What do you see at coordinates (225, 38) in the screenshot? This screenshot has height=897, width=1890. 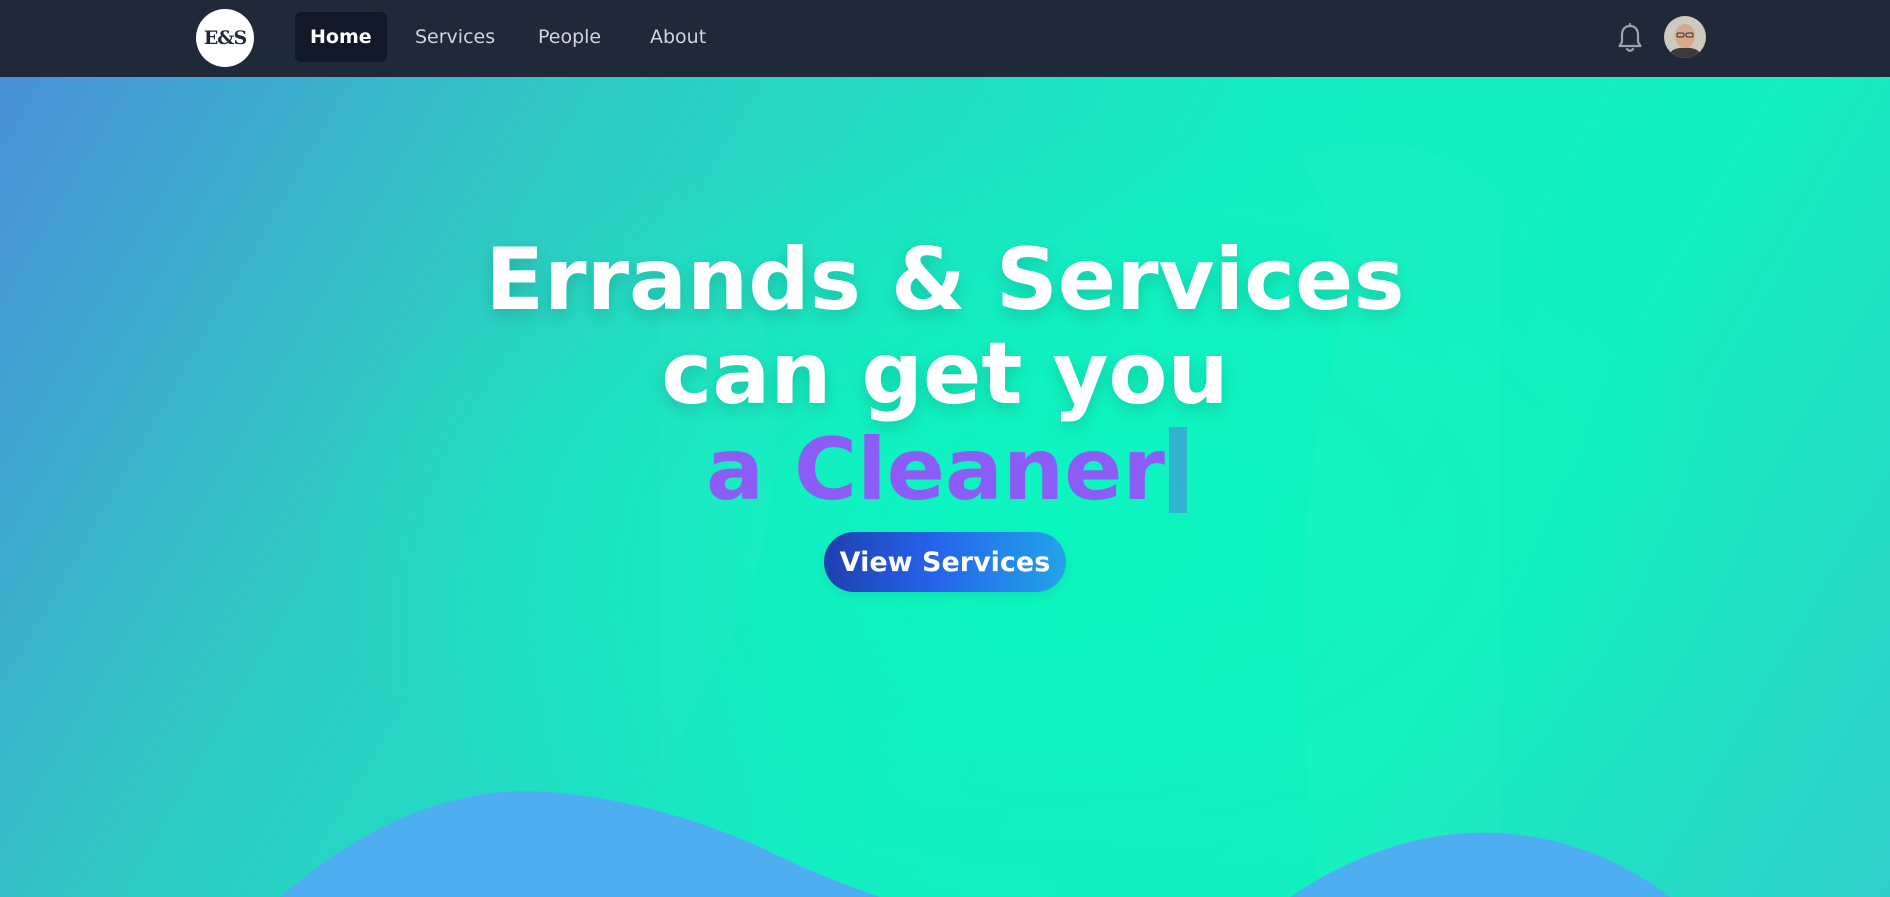 I see `brand-logo: E&S` at bounding box center [225, 38].